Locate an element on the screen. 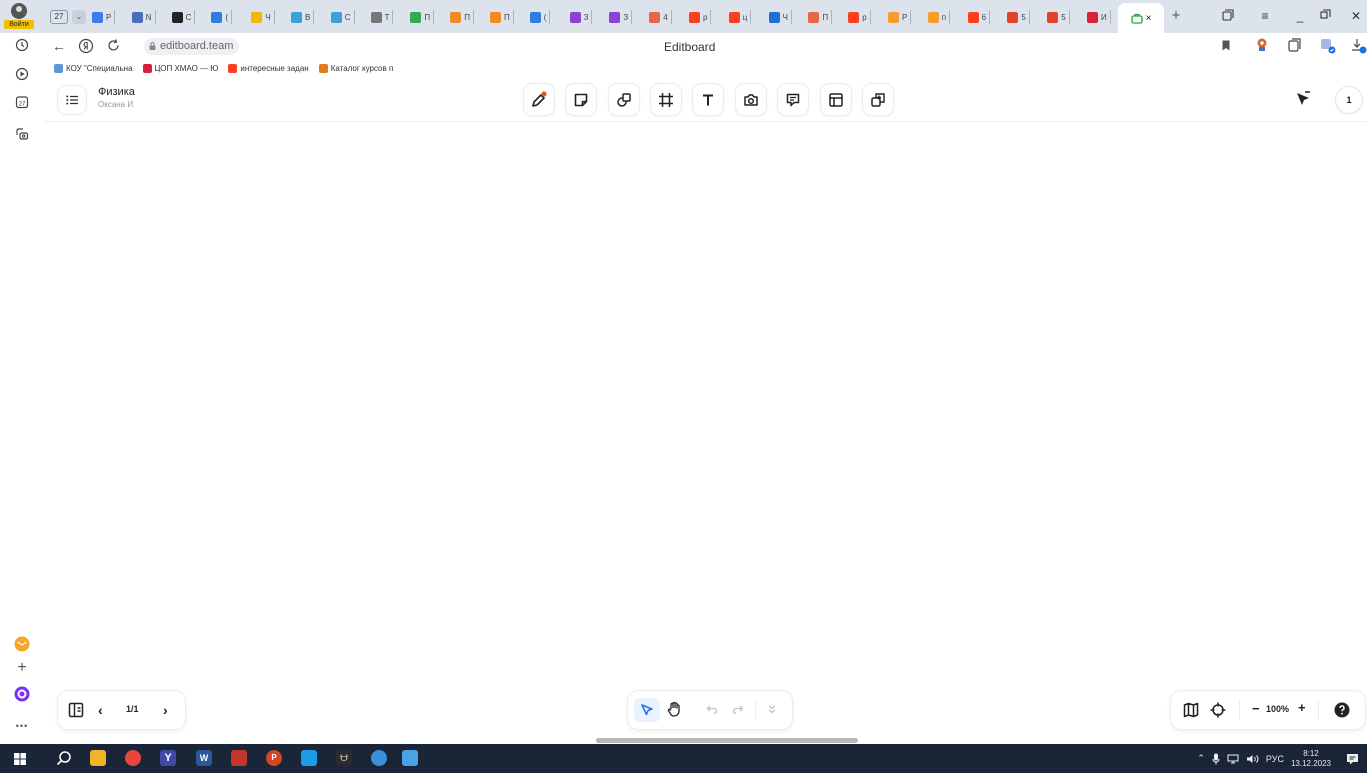 The width and height of the screenshot is (1367, 773). bookmark-item: Каталог курсов п is located at coordinates (355, 68).